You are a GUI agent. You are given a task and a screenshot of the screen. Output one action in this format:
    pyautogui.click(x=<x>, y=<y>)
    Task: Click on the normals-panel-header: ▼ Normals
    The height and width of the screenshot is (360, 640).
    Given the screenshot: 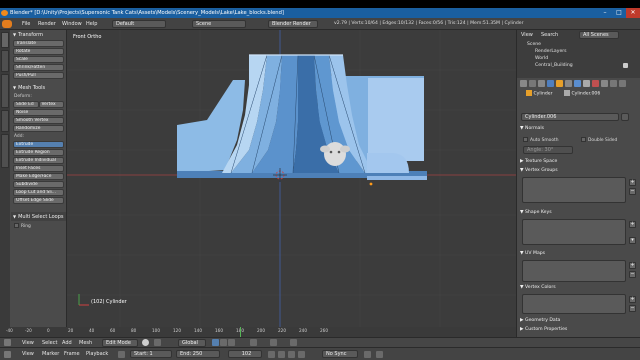 What is the action you would take?
    pyautogui.click(x=579, y=129)
    